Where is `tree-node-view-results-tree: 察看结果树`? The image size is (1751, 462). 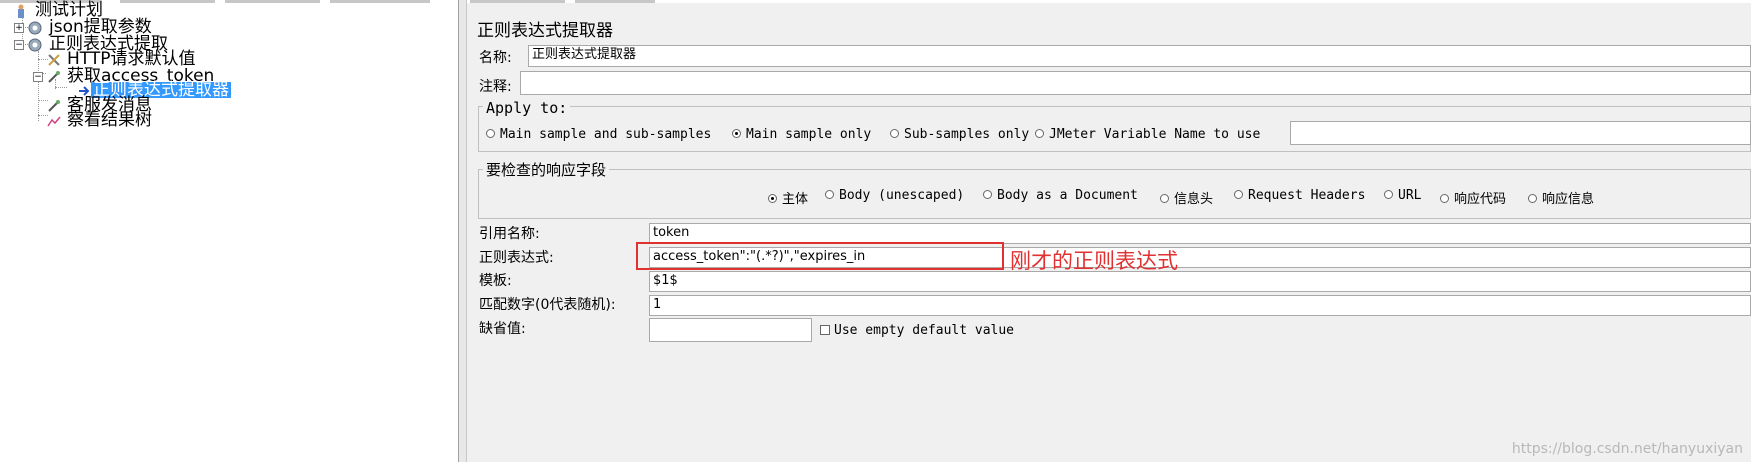
tree-node-view-results-tree: 察看结果树 is located at coordinates (100, 120).